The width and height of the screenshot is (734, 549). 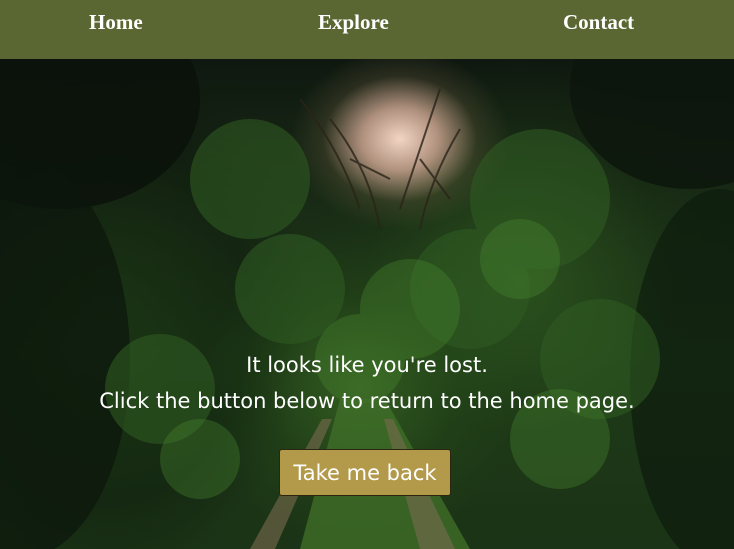 I want to click on nav-home-link: Home, so click(x=116, y=22).